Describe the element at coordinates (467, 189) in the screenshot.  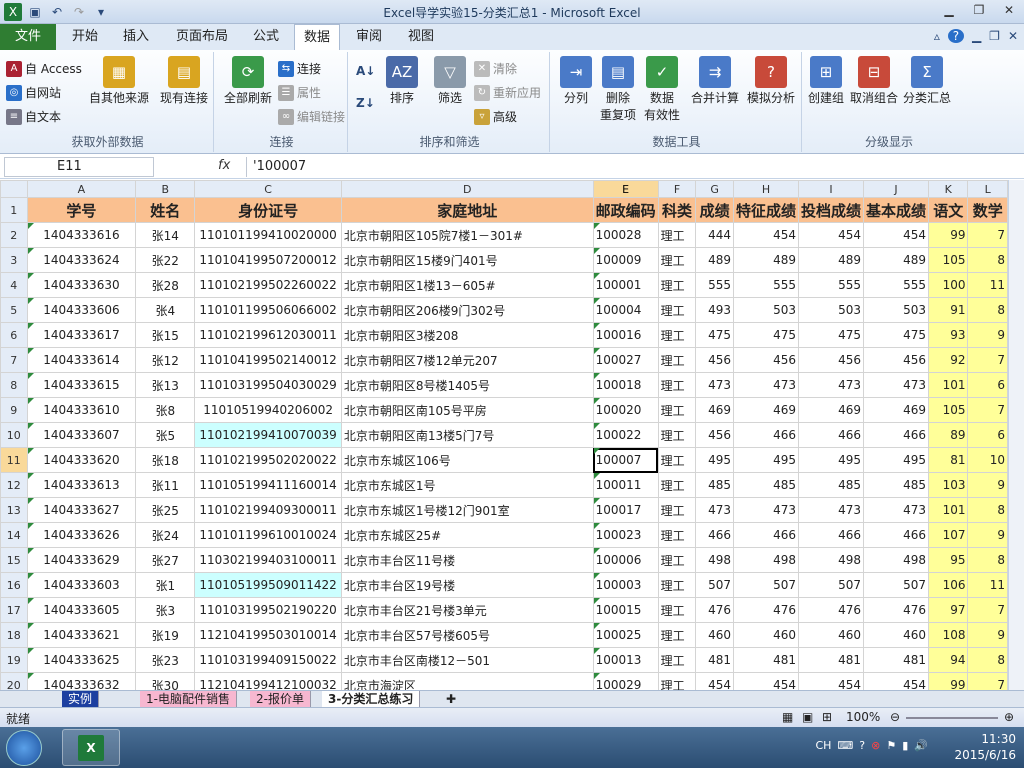
I see `column-header: D` at that location.